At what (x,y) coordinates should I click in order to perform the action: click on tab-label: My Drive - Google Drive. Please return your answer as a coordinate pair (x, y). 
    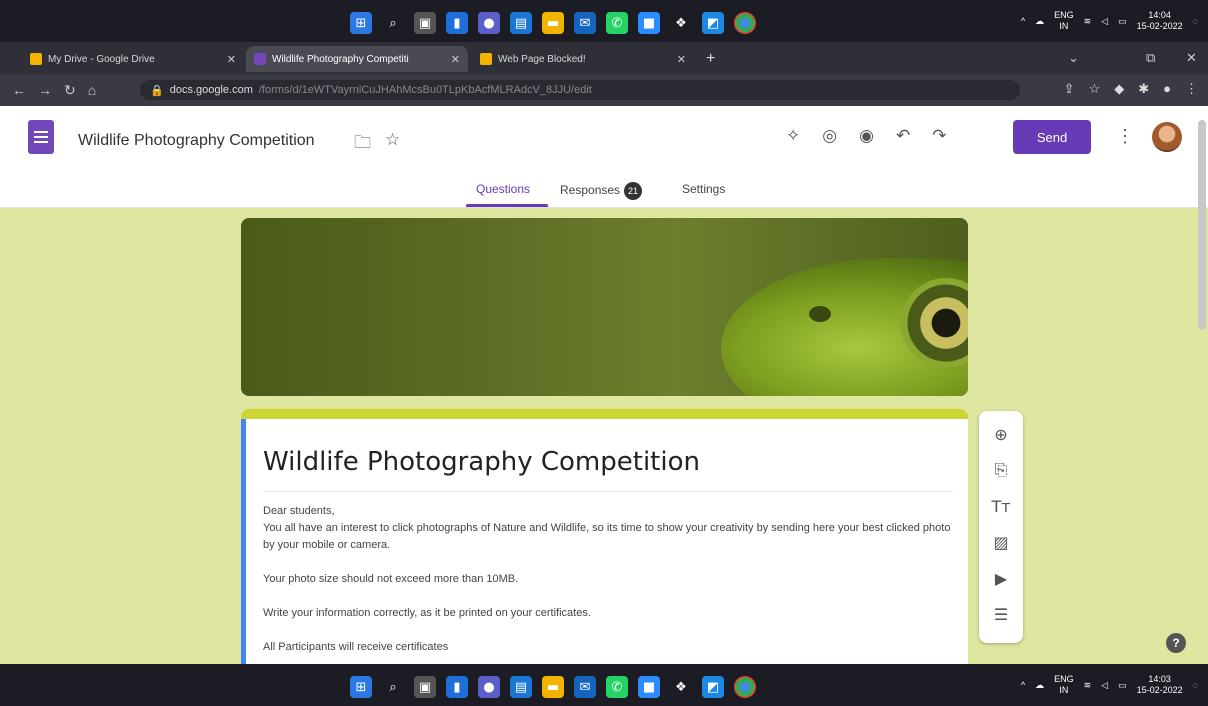
    Looking at the image, I should click on (101, 59).